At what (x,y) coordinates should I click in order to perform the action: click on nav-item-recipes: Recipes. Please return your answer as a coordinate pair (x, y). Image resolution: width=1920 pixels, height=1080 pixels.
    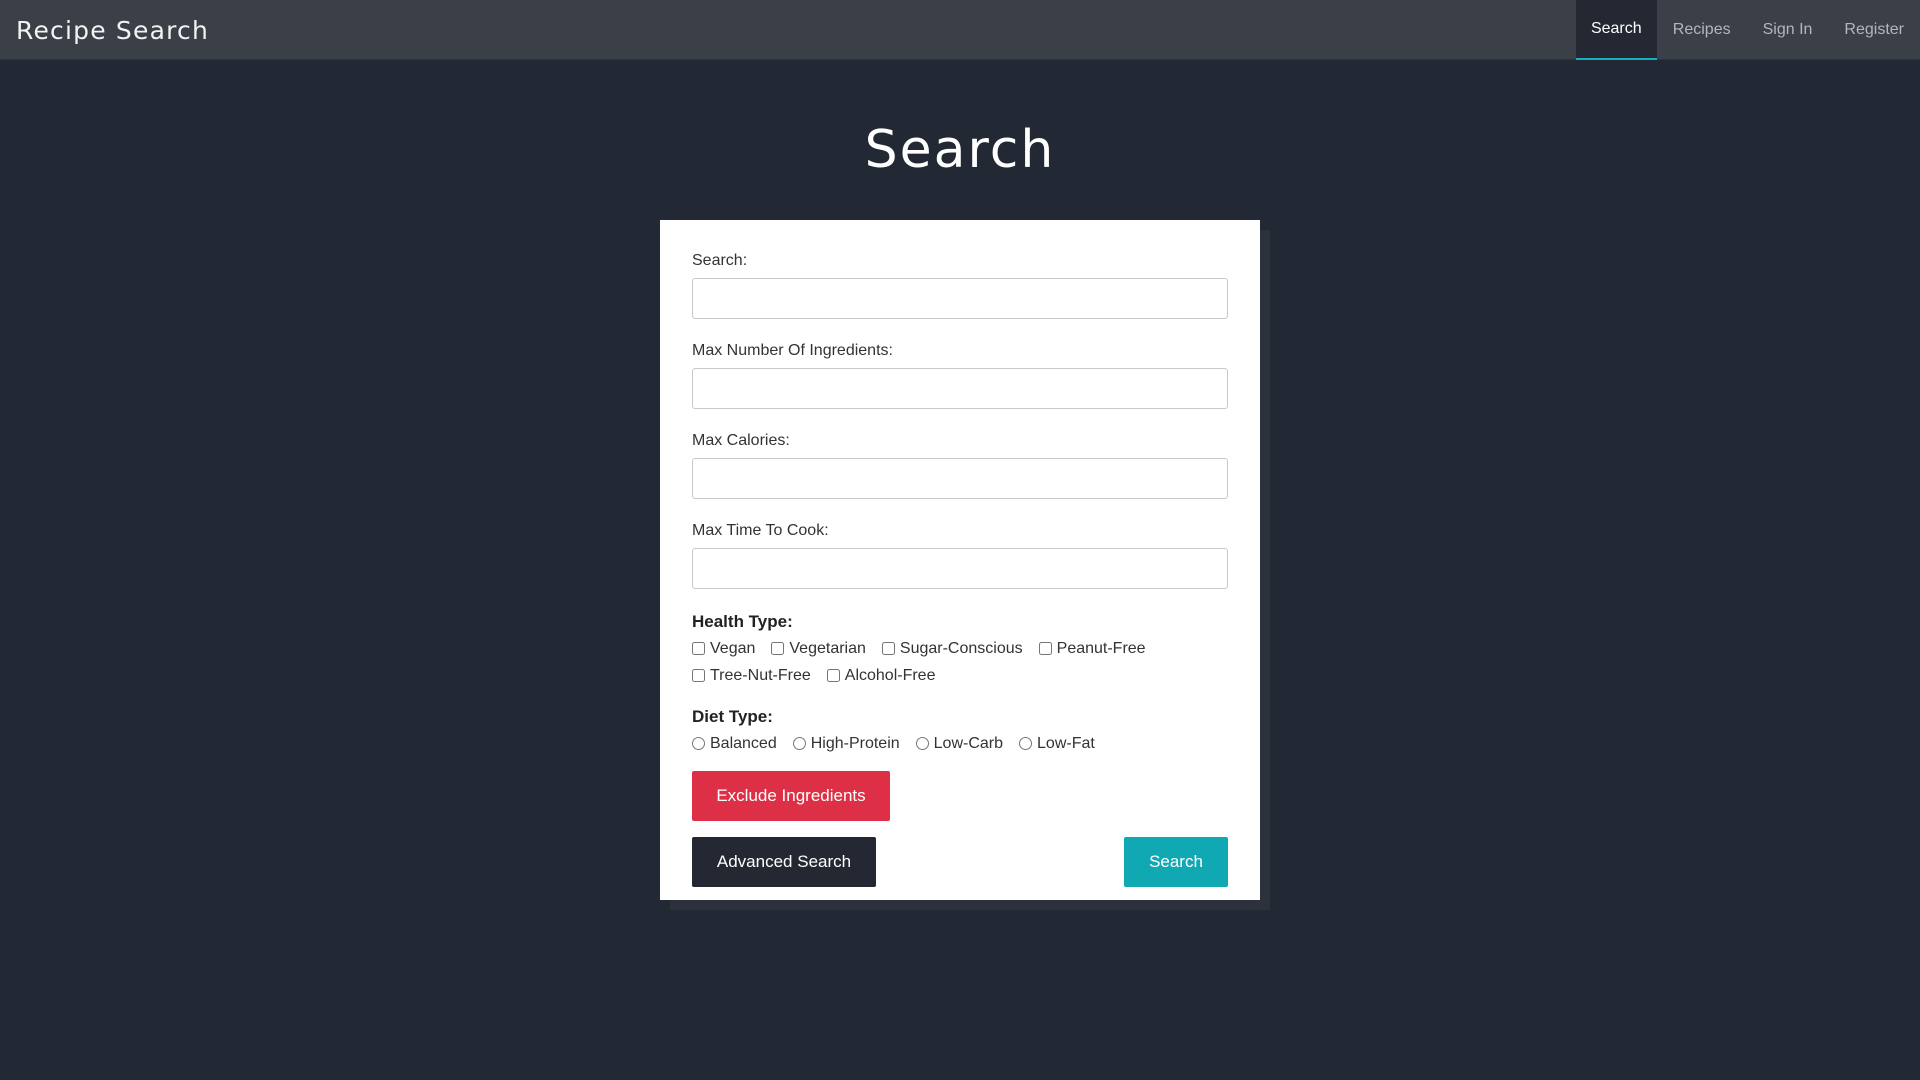
    Looking at the image, I should click on (1702, 30).